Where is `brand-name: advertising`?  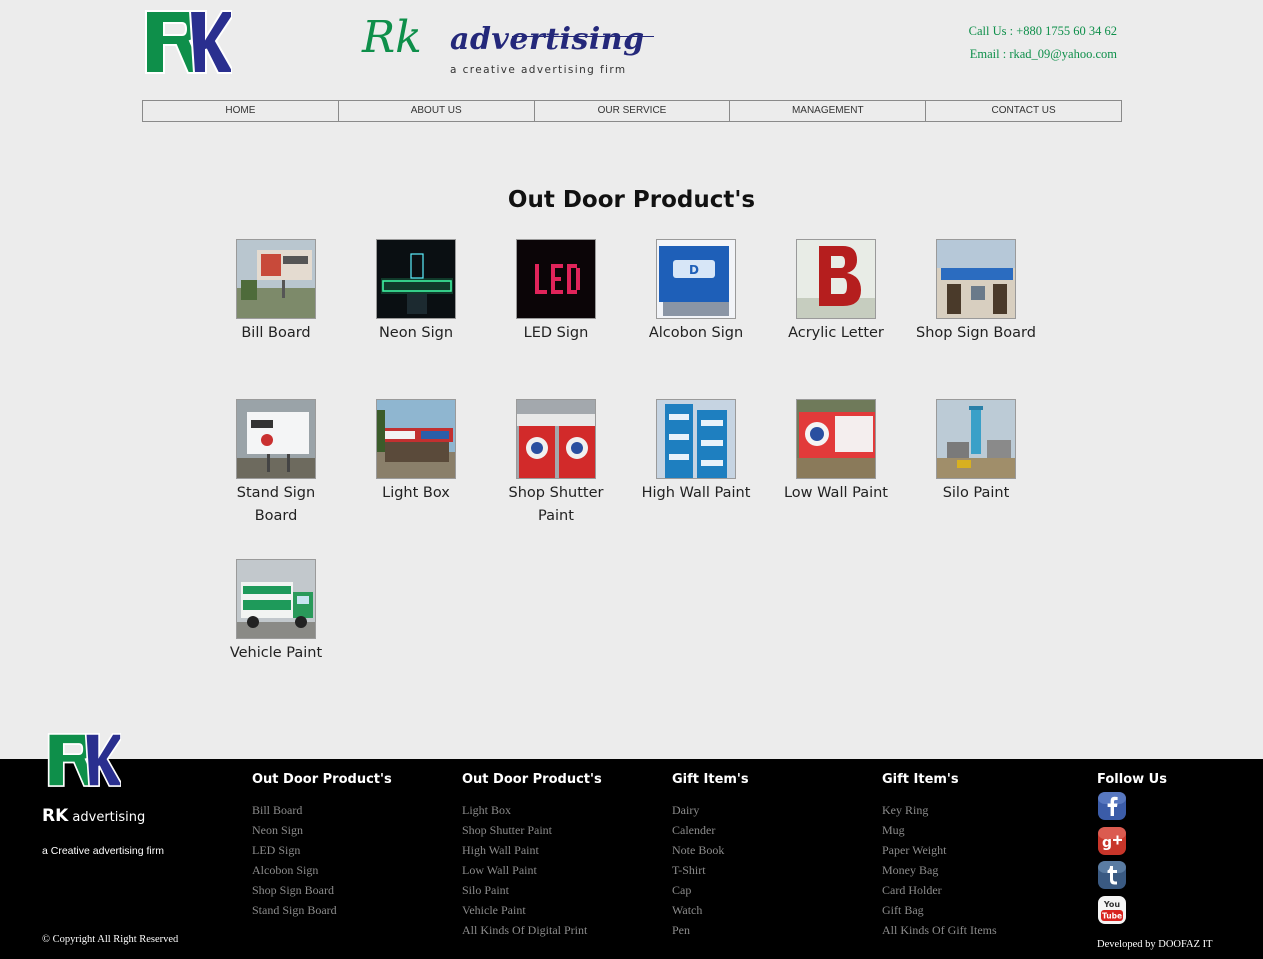 brand-name: advertising is located at coordinates (547, 39).